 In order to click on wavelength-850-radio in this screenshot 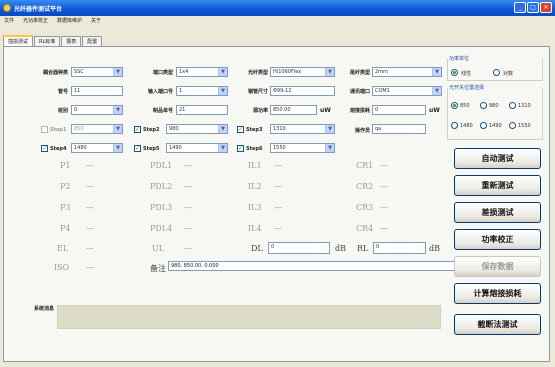, I will do `click(454, 105)`.